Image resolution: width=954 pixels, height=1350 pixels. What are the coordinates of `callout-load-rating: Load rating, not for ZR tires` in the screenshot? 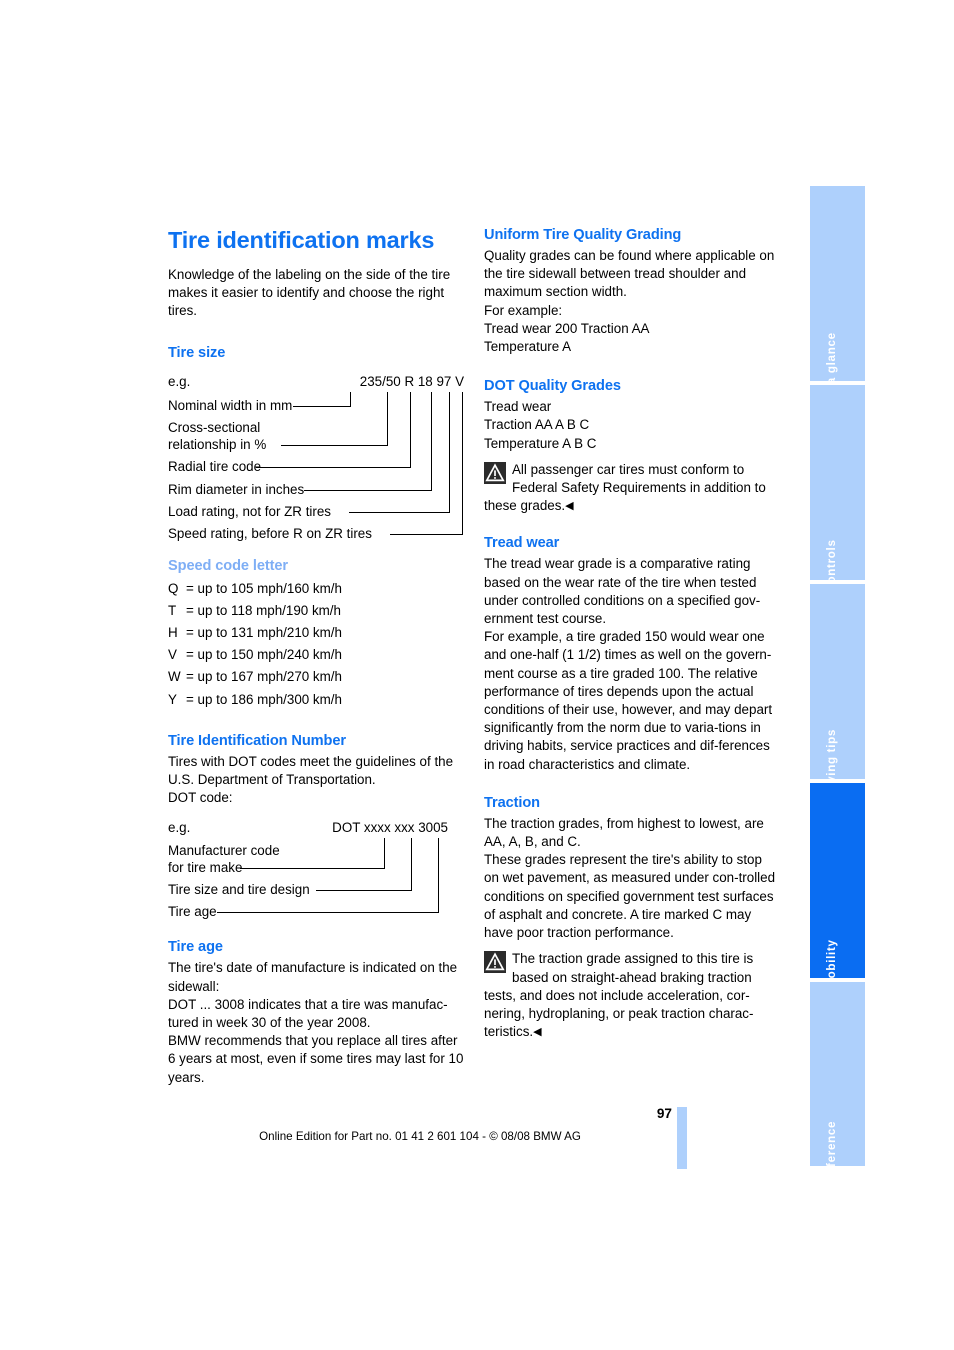 It's located at (249, 511).